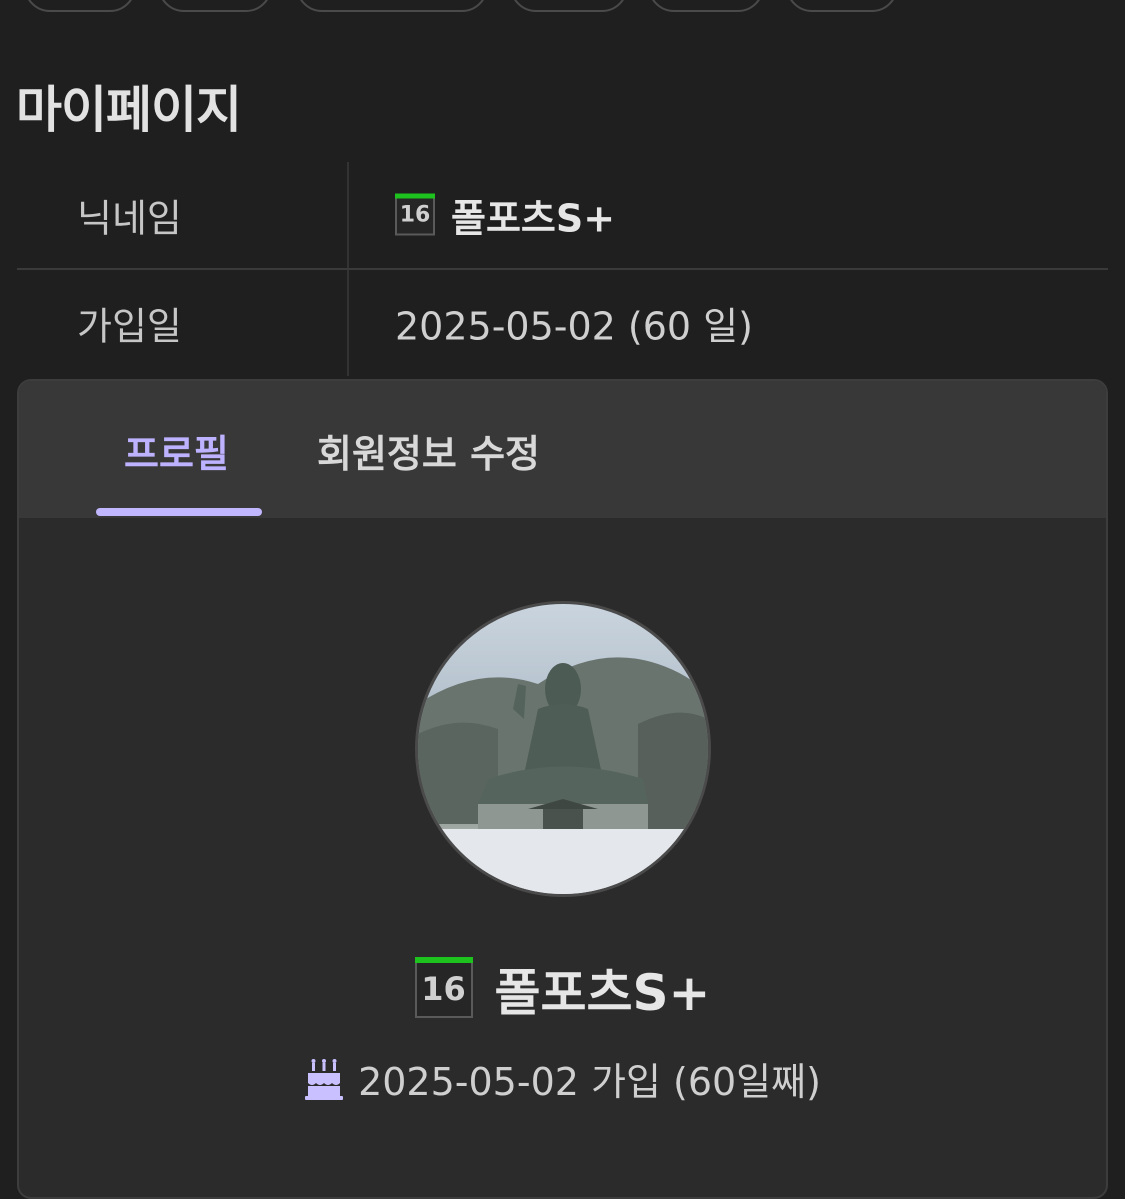  Describe the element at coordinates (574, 326) in the screenshot. I see `joined-value: 2025-05-02 (60 일)` at that location.